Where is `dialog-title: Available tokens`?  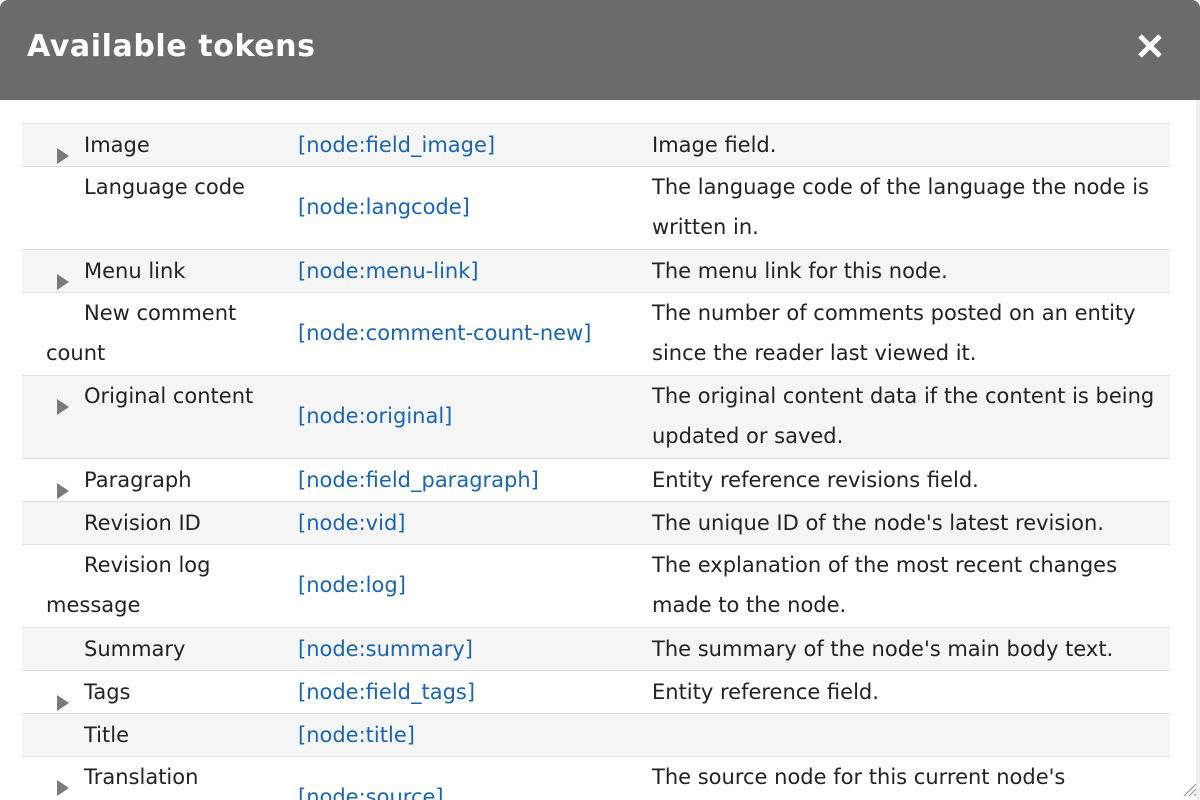 dialog-title: Available tokens is located at coordinates (171, 46).